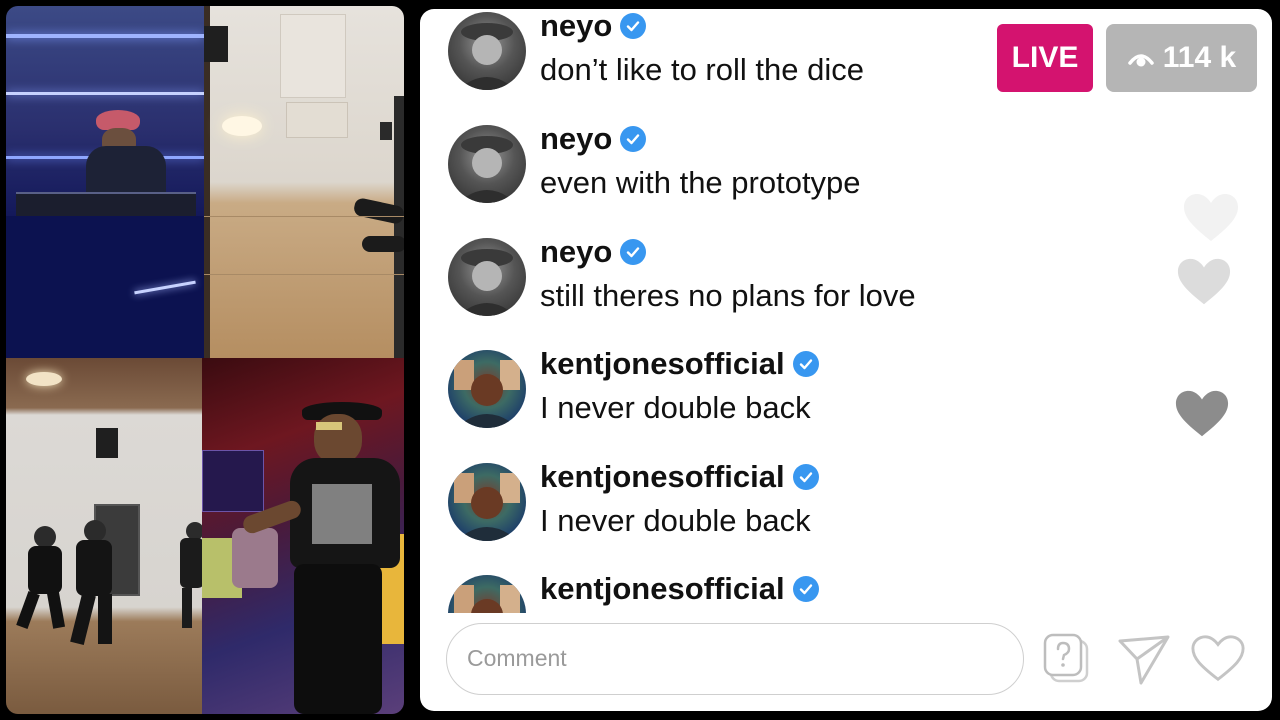 Image resolution: width=1280 pixels, height=720 pixels. I want to click on heart-icon, so click(1218, 658).